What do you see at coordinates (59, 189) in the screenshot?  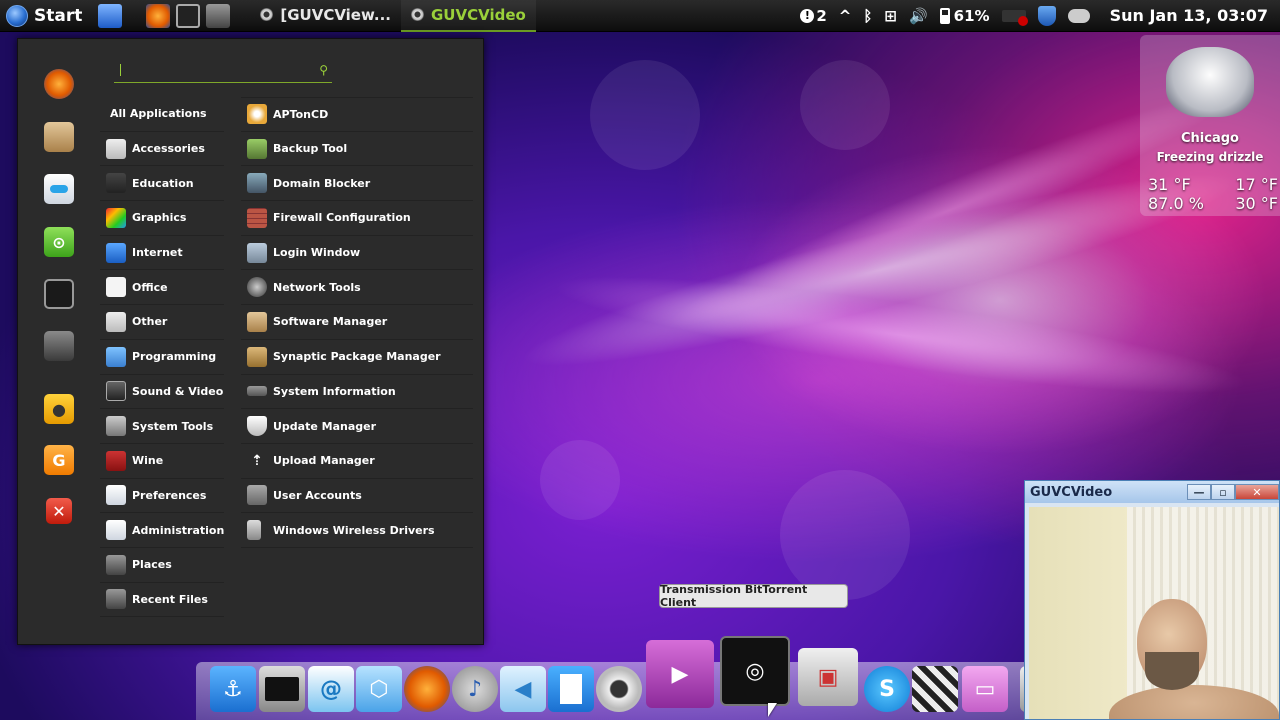 I see `toggle-icon` at bounding box center [59, 189].